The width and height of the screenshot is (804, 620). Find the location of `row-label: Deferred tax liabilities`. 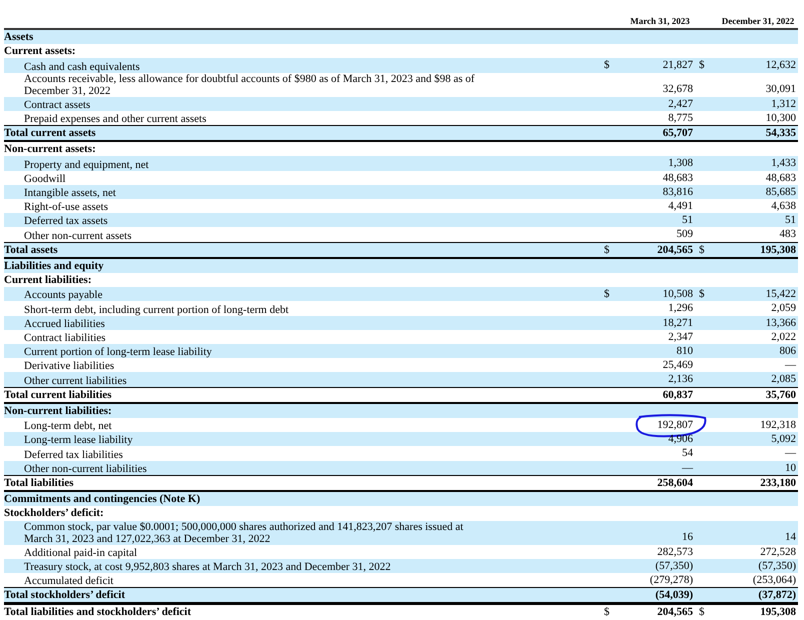

row-label: Deferred tax liabilities is located at coordinates (73, 454).